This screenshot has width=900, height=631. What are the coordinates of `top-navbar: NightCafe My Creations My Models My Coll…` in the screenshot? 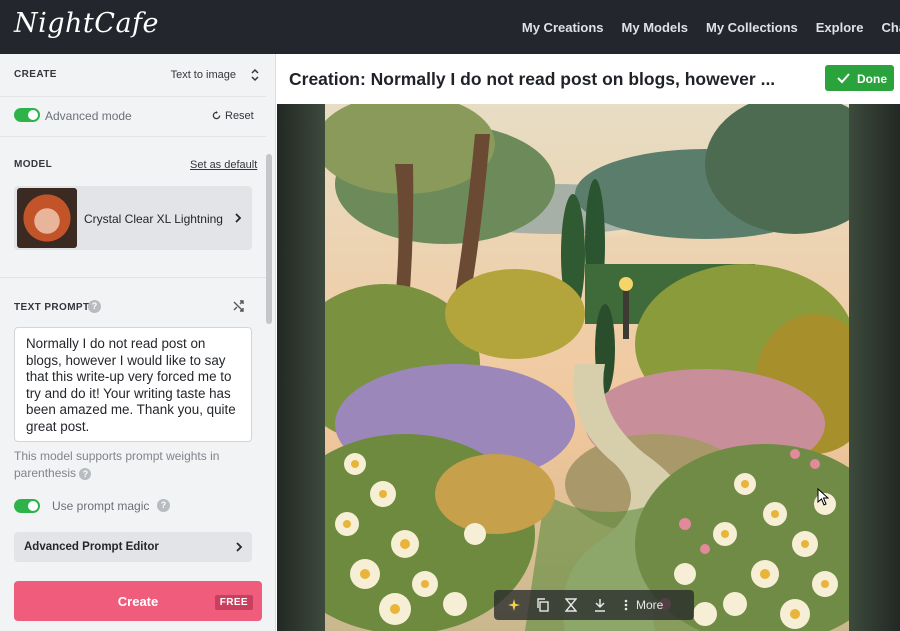 It's located at (450, 27).